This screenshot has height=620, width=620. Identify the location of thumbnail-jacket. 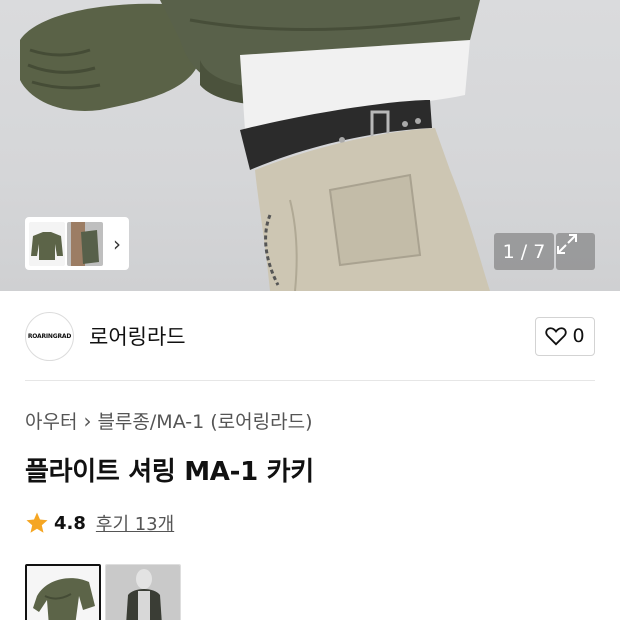
(47, 243).